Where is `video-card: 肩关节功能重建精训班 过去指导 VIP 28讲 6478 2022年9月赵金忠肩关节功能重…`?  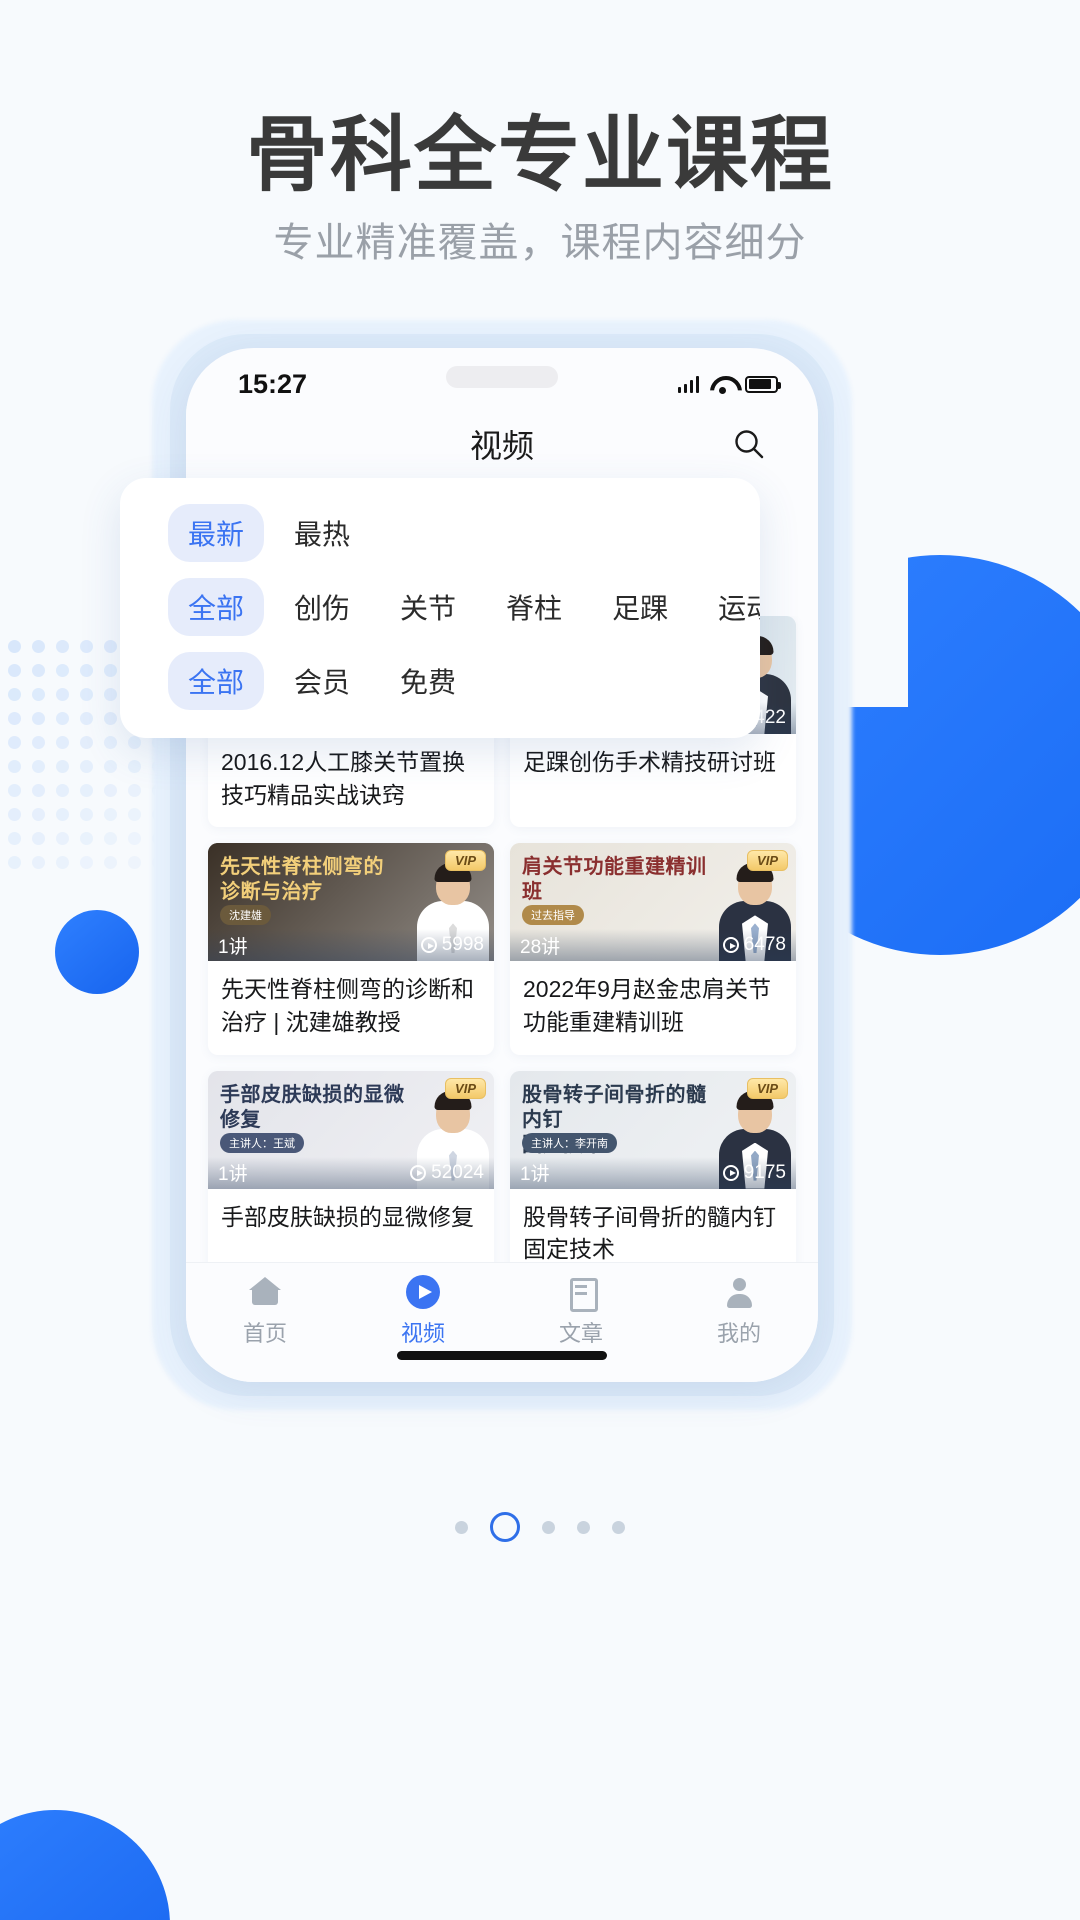 video-card: 肩关节功能重建精训班 过去指导 VIP 28讲 6478 2022年9月赵金忠肩关节功能重… is located at coordinates (653, 949).